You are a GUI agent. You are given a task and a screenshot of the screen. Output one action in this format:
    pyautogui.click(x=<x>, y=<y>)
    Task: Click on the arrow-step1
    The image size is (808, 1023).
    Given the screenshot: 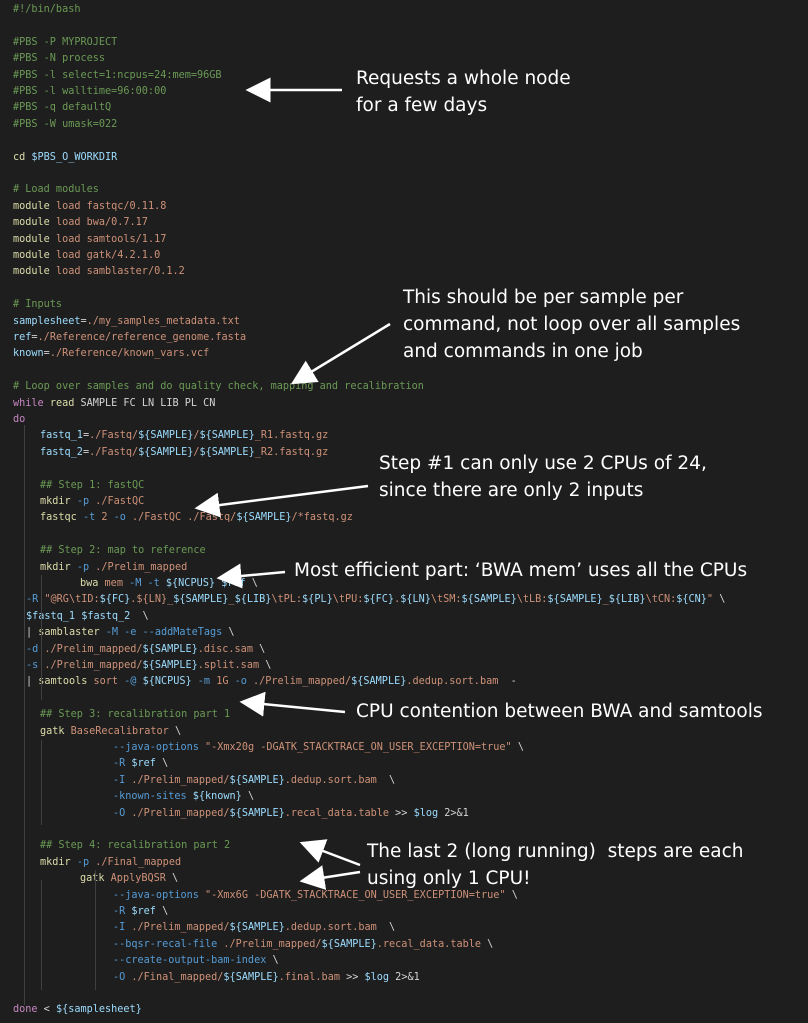 What is the action you would take?
    pyautogui.click(x=281, y=501)
    